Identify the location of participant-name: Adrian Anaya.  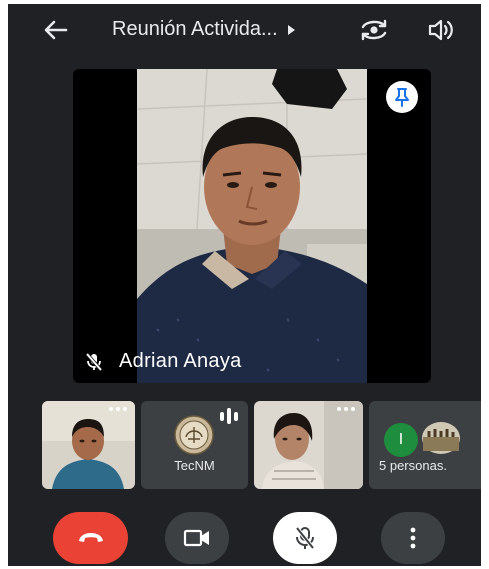
(180, 361).